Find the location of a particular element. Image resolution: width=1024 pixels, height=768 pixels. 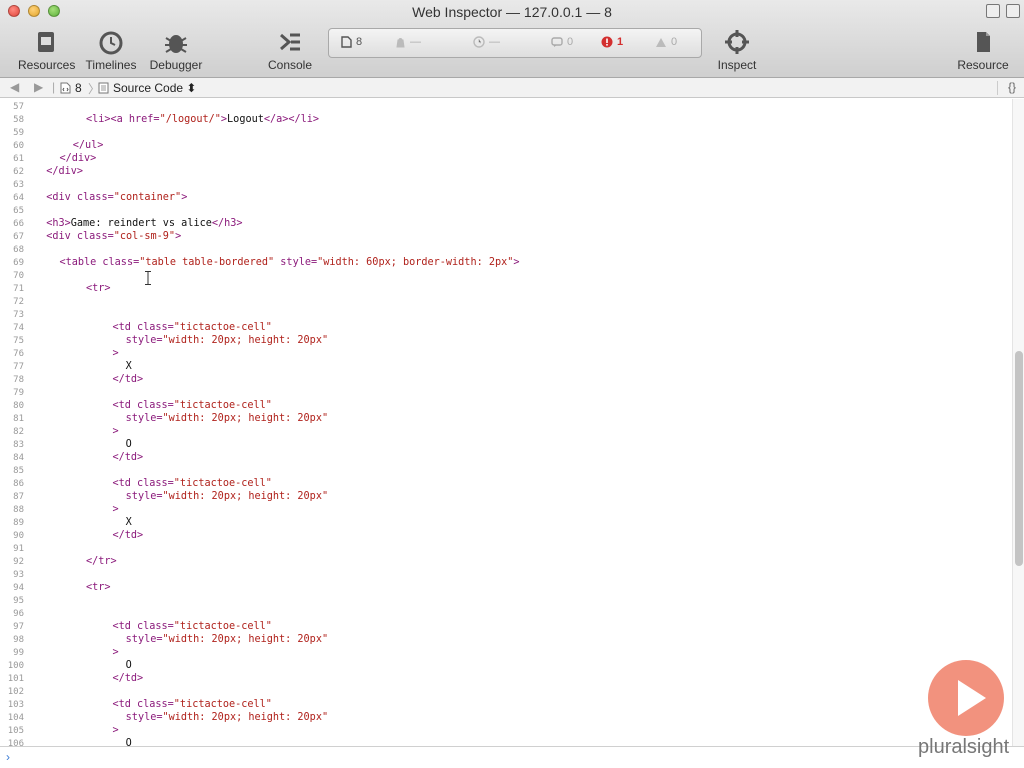

source-line: 86 <td class="tictactoe-cell" is located at coordinates (506, 483).